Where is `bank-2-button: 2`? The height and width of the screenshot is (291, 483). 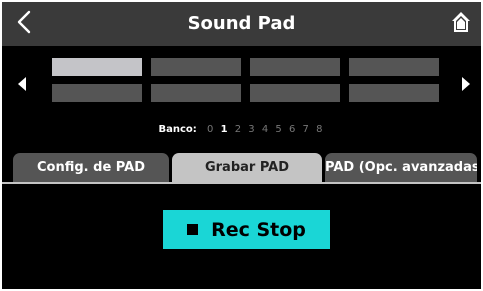 bank-2-button: 2 is located at coordinates (238, 129).